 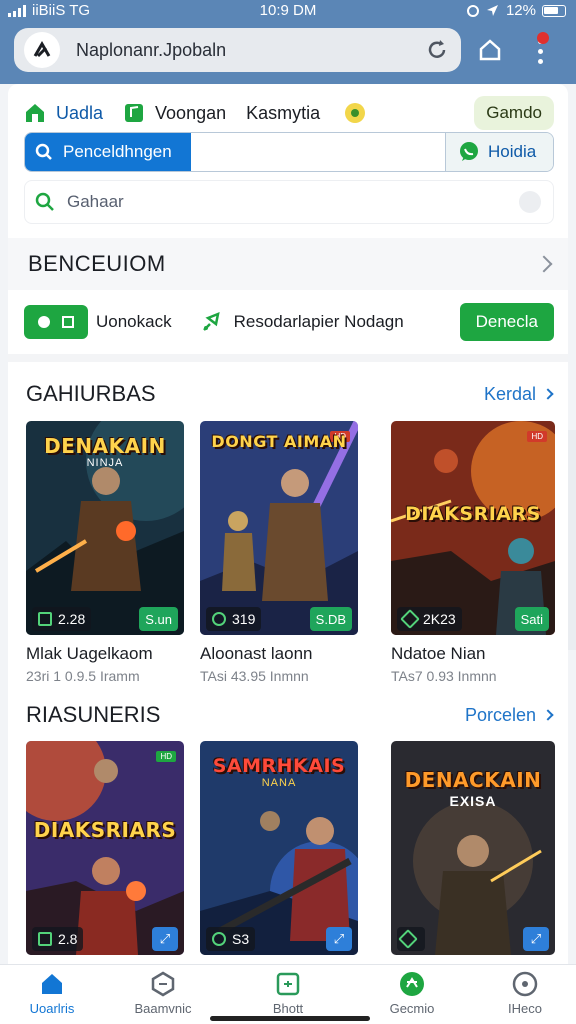 What do you see at coordinates (43, 151) in the screenshot?
I see `search-icon` at bounding box center [43, 151].